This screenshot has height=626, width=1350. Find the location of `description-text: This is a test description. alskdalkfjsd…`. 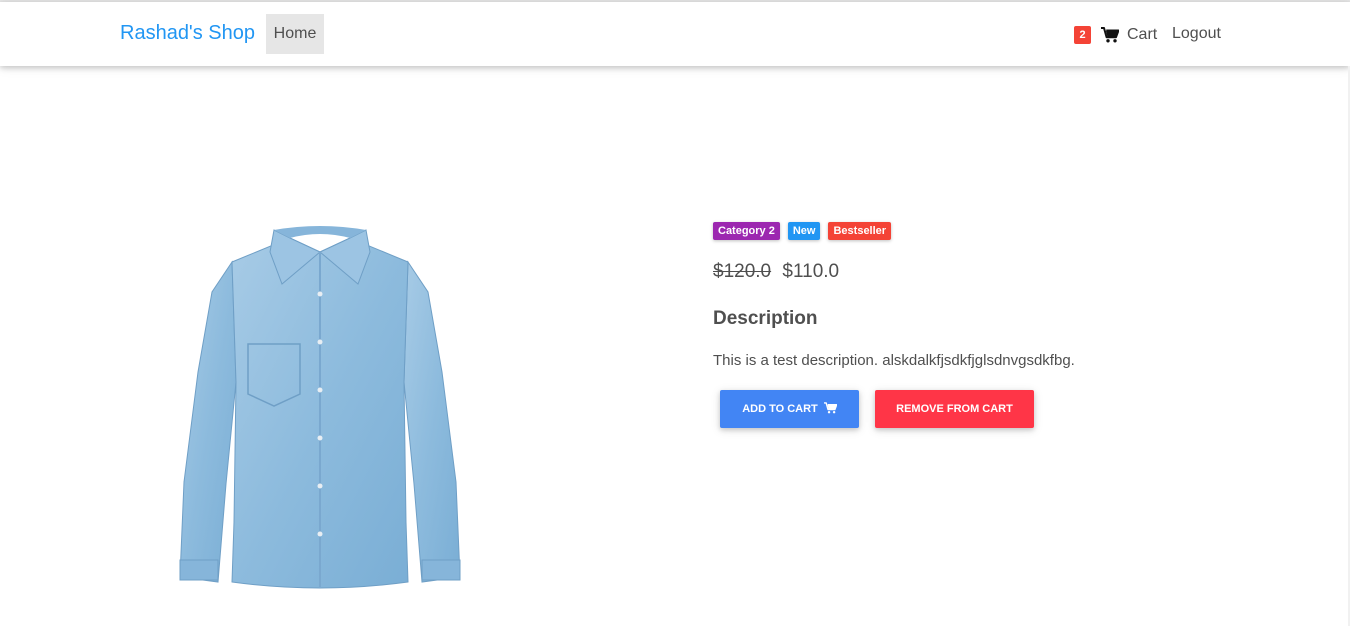

description-text: This is a test description. alskdalkfjsd… is located at coordinates (894, 360).